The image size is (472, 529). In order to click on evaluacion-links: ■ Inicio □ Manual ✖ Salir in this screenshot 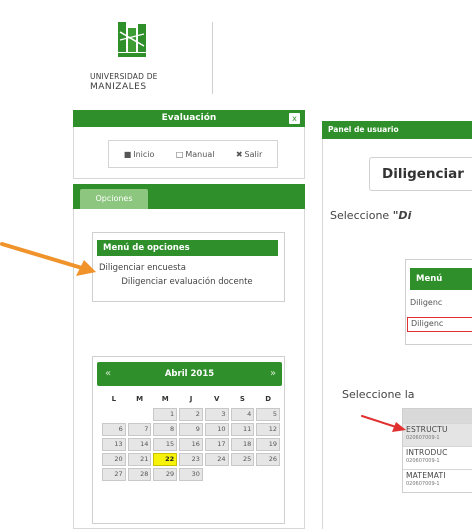, I will do `click(193, 154)`.